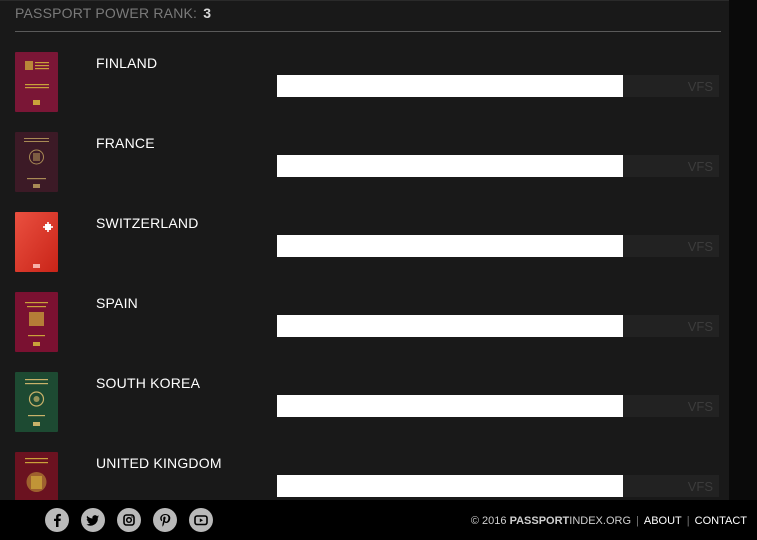 The image size is (757, 540). I want to click on france-passport-icon, so click(36, 162).